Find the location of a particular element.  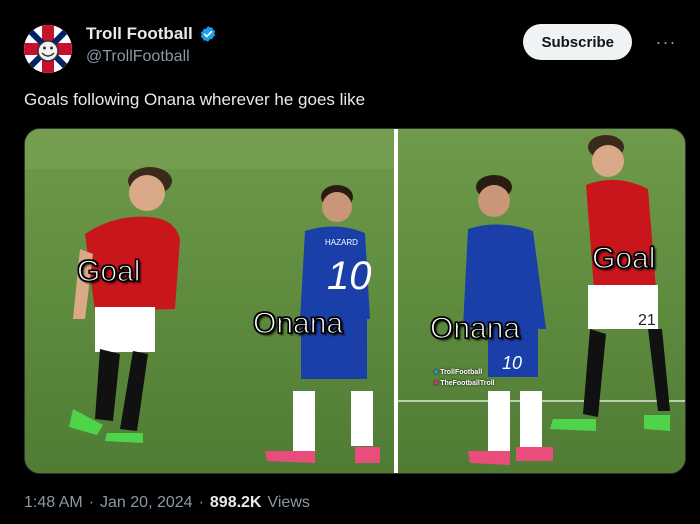

watermark-text-1: TrollFootball is located at coordinates (461, 372).